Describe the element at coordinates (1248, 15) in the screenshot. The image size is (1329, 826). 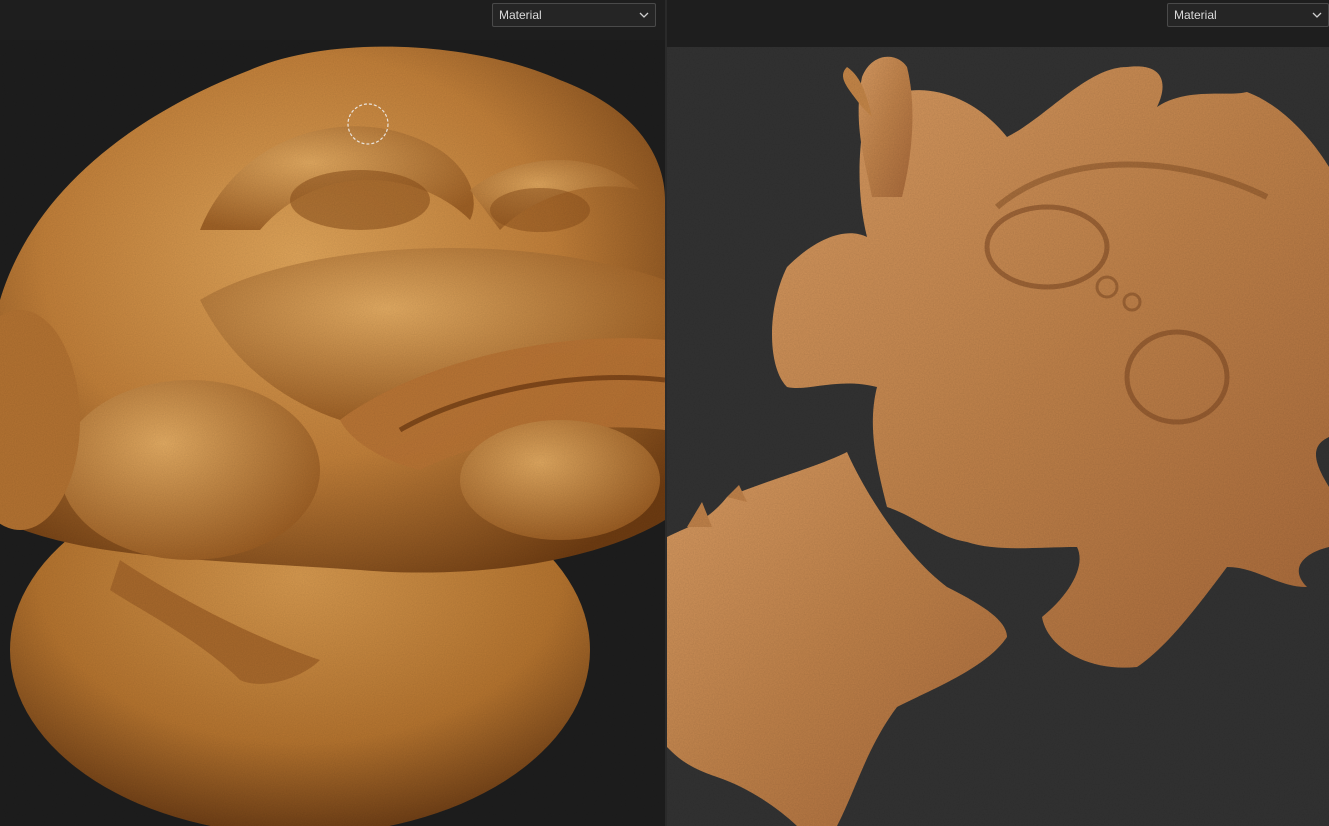
I see `viewport-uv-mode-dropdown: Material` at that location.